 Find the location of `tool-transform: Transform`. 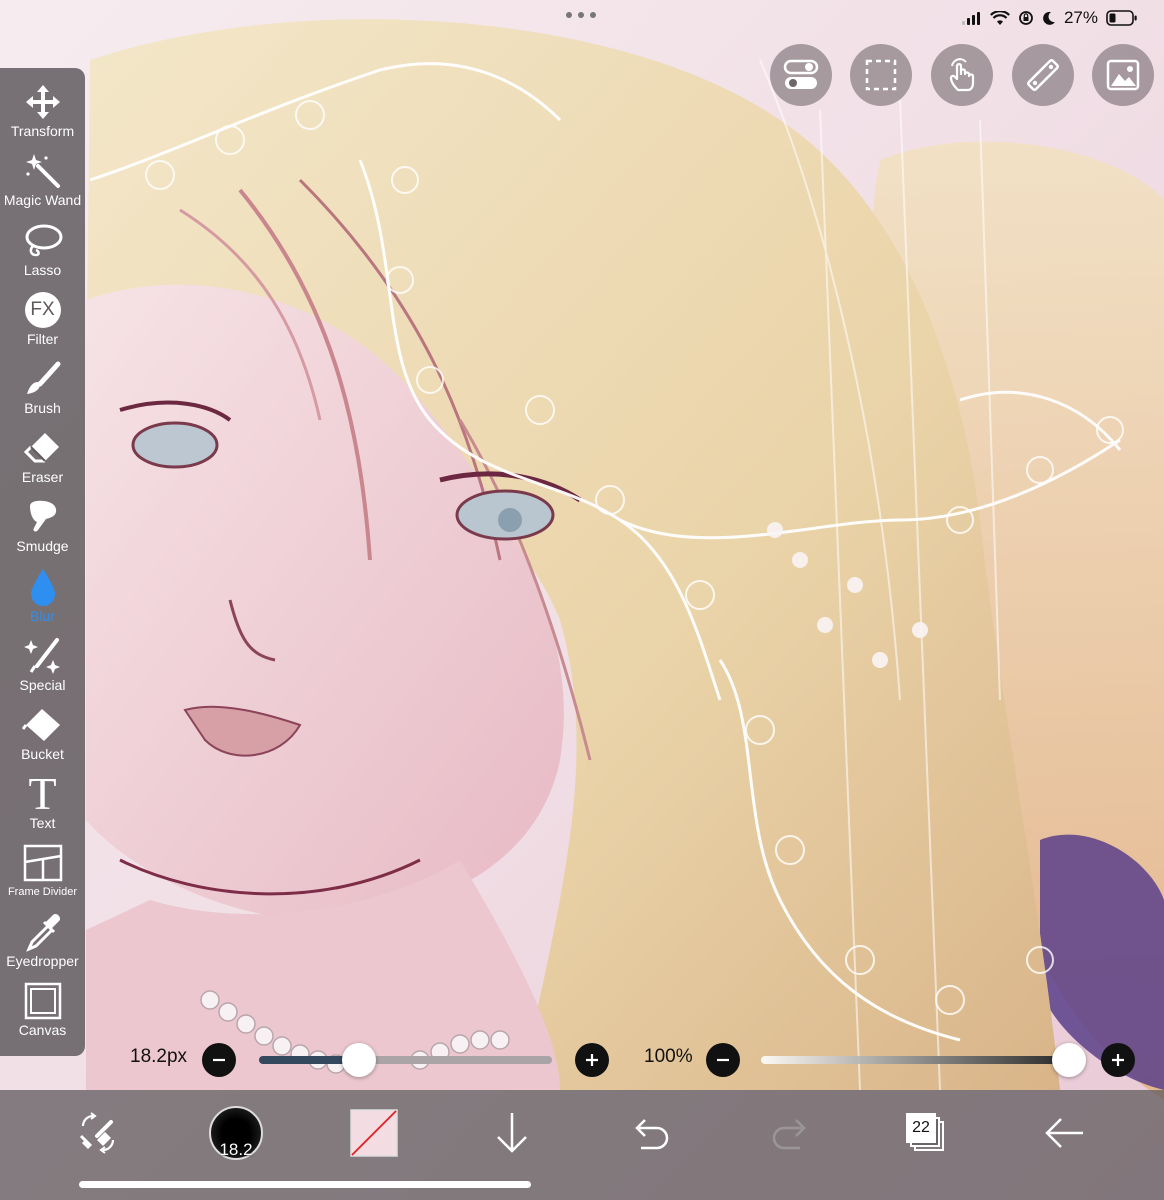

tool-transform: Transform is located at coordinates (42, 109).